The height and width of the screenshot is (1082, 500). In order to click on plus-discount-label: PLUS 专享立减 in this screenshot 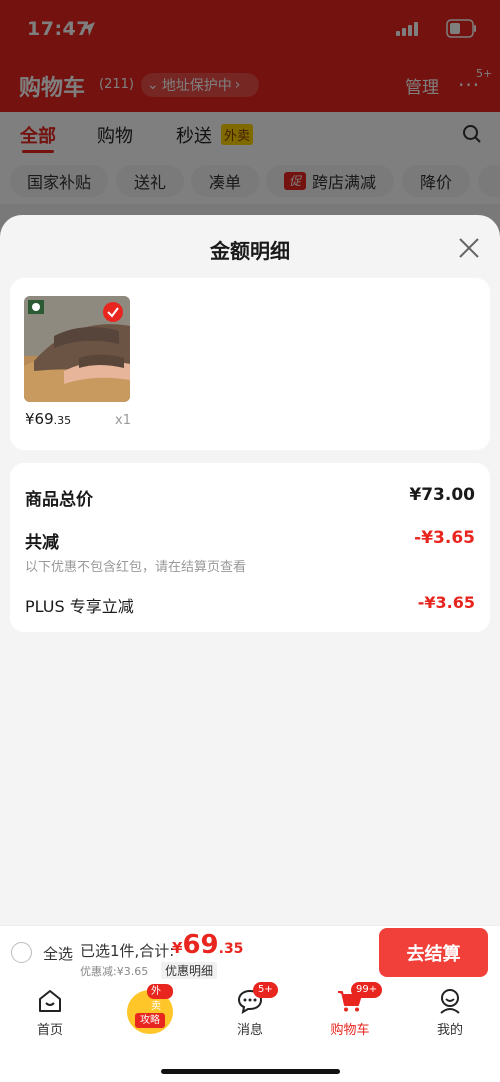, I will do `click(79, 606)`.